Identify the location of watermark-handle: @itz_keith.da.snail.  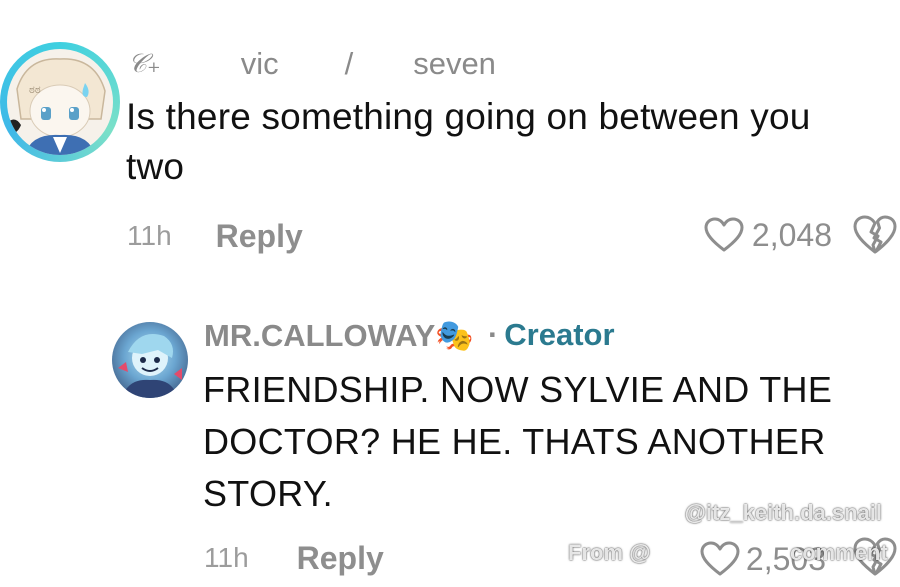
(783, 512).